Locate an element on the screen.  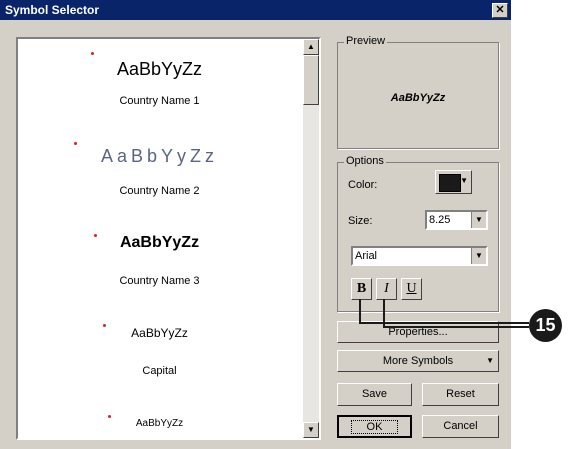
title-bar: Symbol Selector ✕ is located at coordinates (255, 10).